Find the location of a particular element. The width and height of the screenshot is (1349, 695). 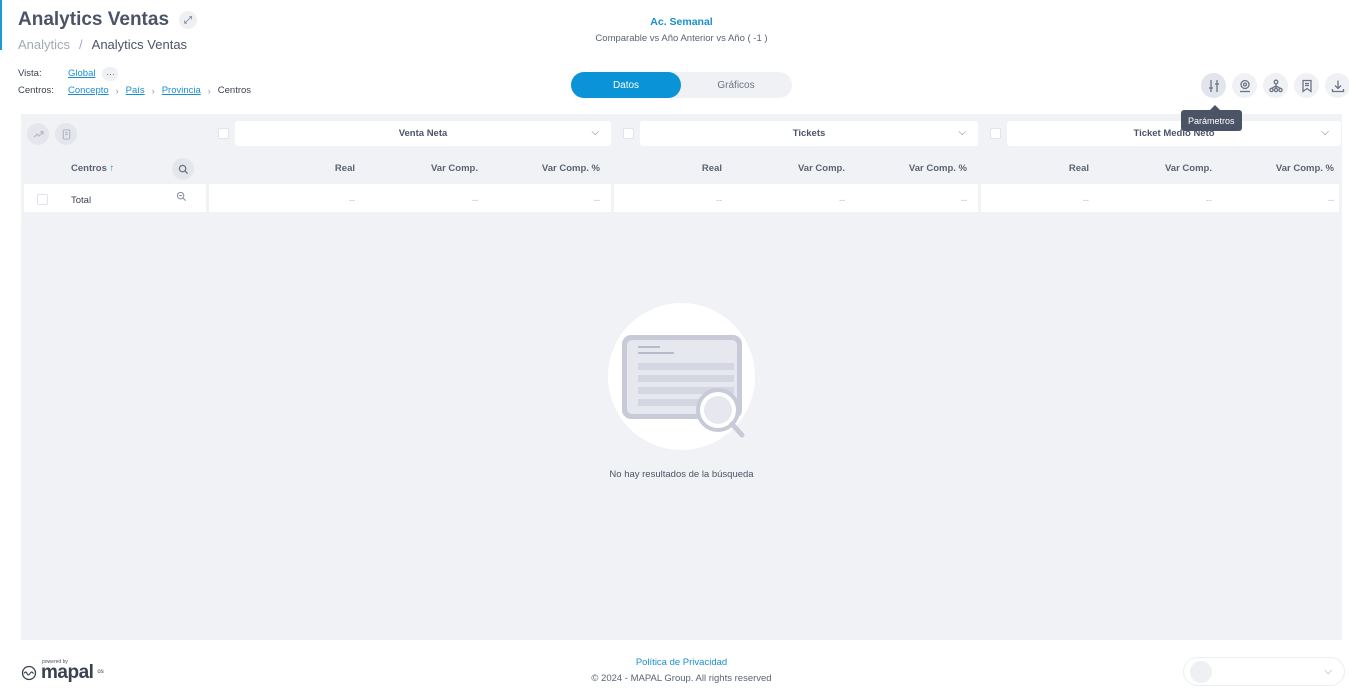

more-options-icon: ··· is located at coordinates (110, 73).